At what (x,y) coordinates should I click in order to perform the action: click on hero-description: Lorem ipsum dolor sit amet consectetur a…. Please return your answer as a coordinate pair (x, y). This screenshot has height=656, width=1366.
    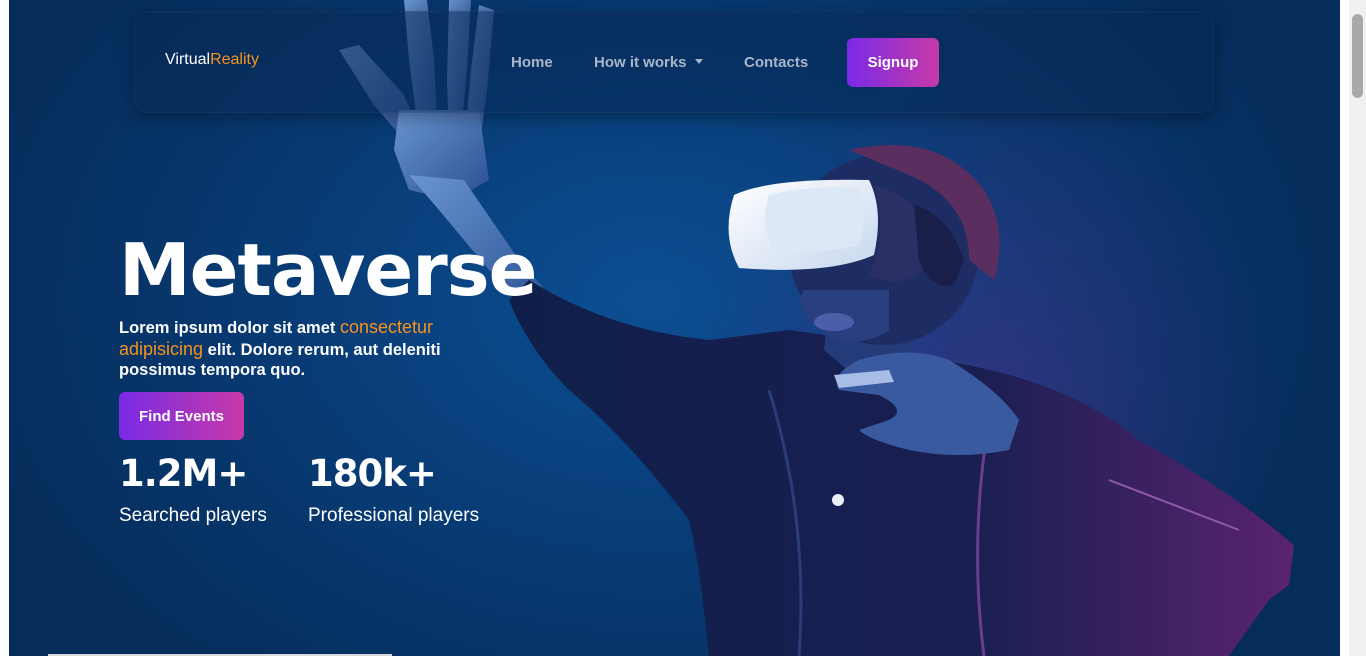
    Looking at the image, I should click on (314, 349).